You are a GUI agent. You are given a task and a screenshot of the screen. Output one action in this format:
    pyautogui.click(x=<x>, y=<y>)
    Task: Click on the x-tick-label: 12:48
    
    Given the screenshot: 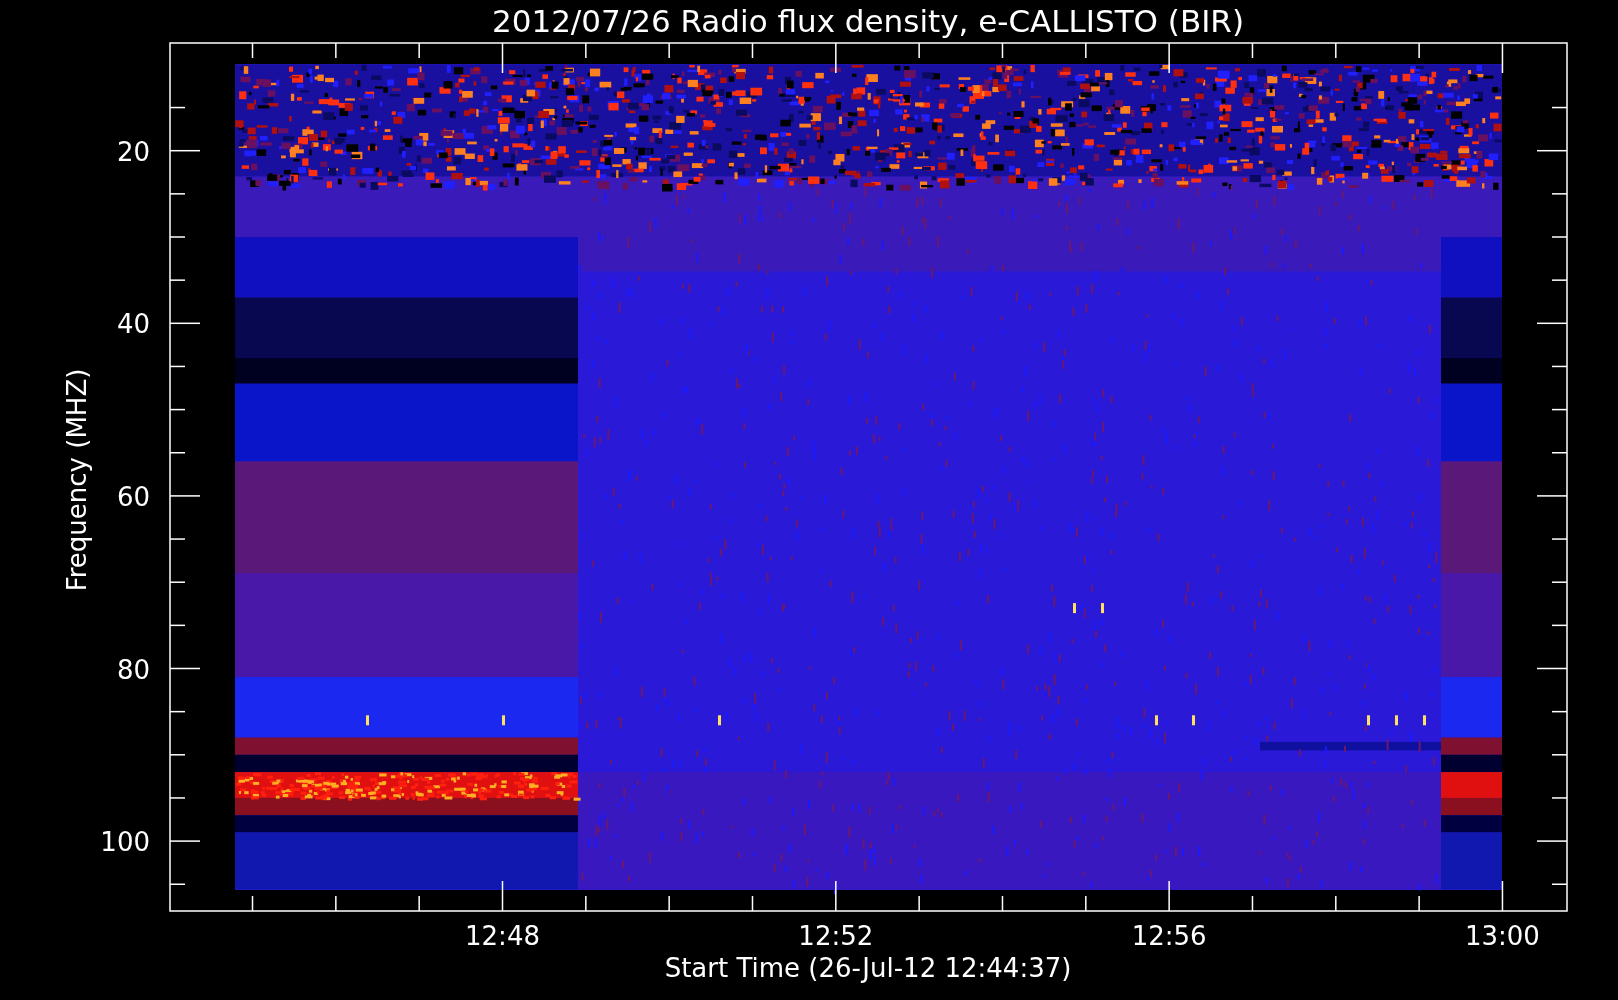 What is the action you would take?
    pyautogui.click(x=502, y=936)
    